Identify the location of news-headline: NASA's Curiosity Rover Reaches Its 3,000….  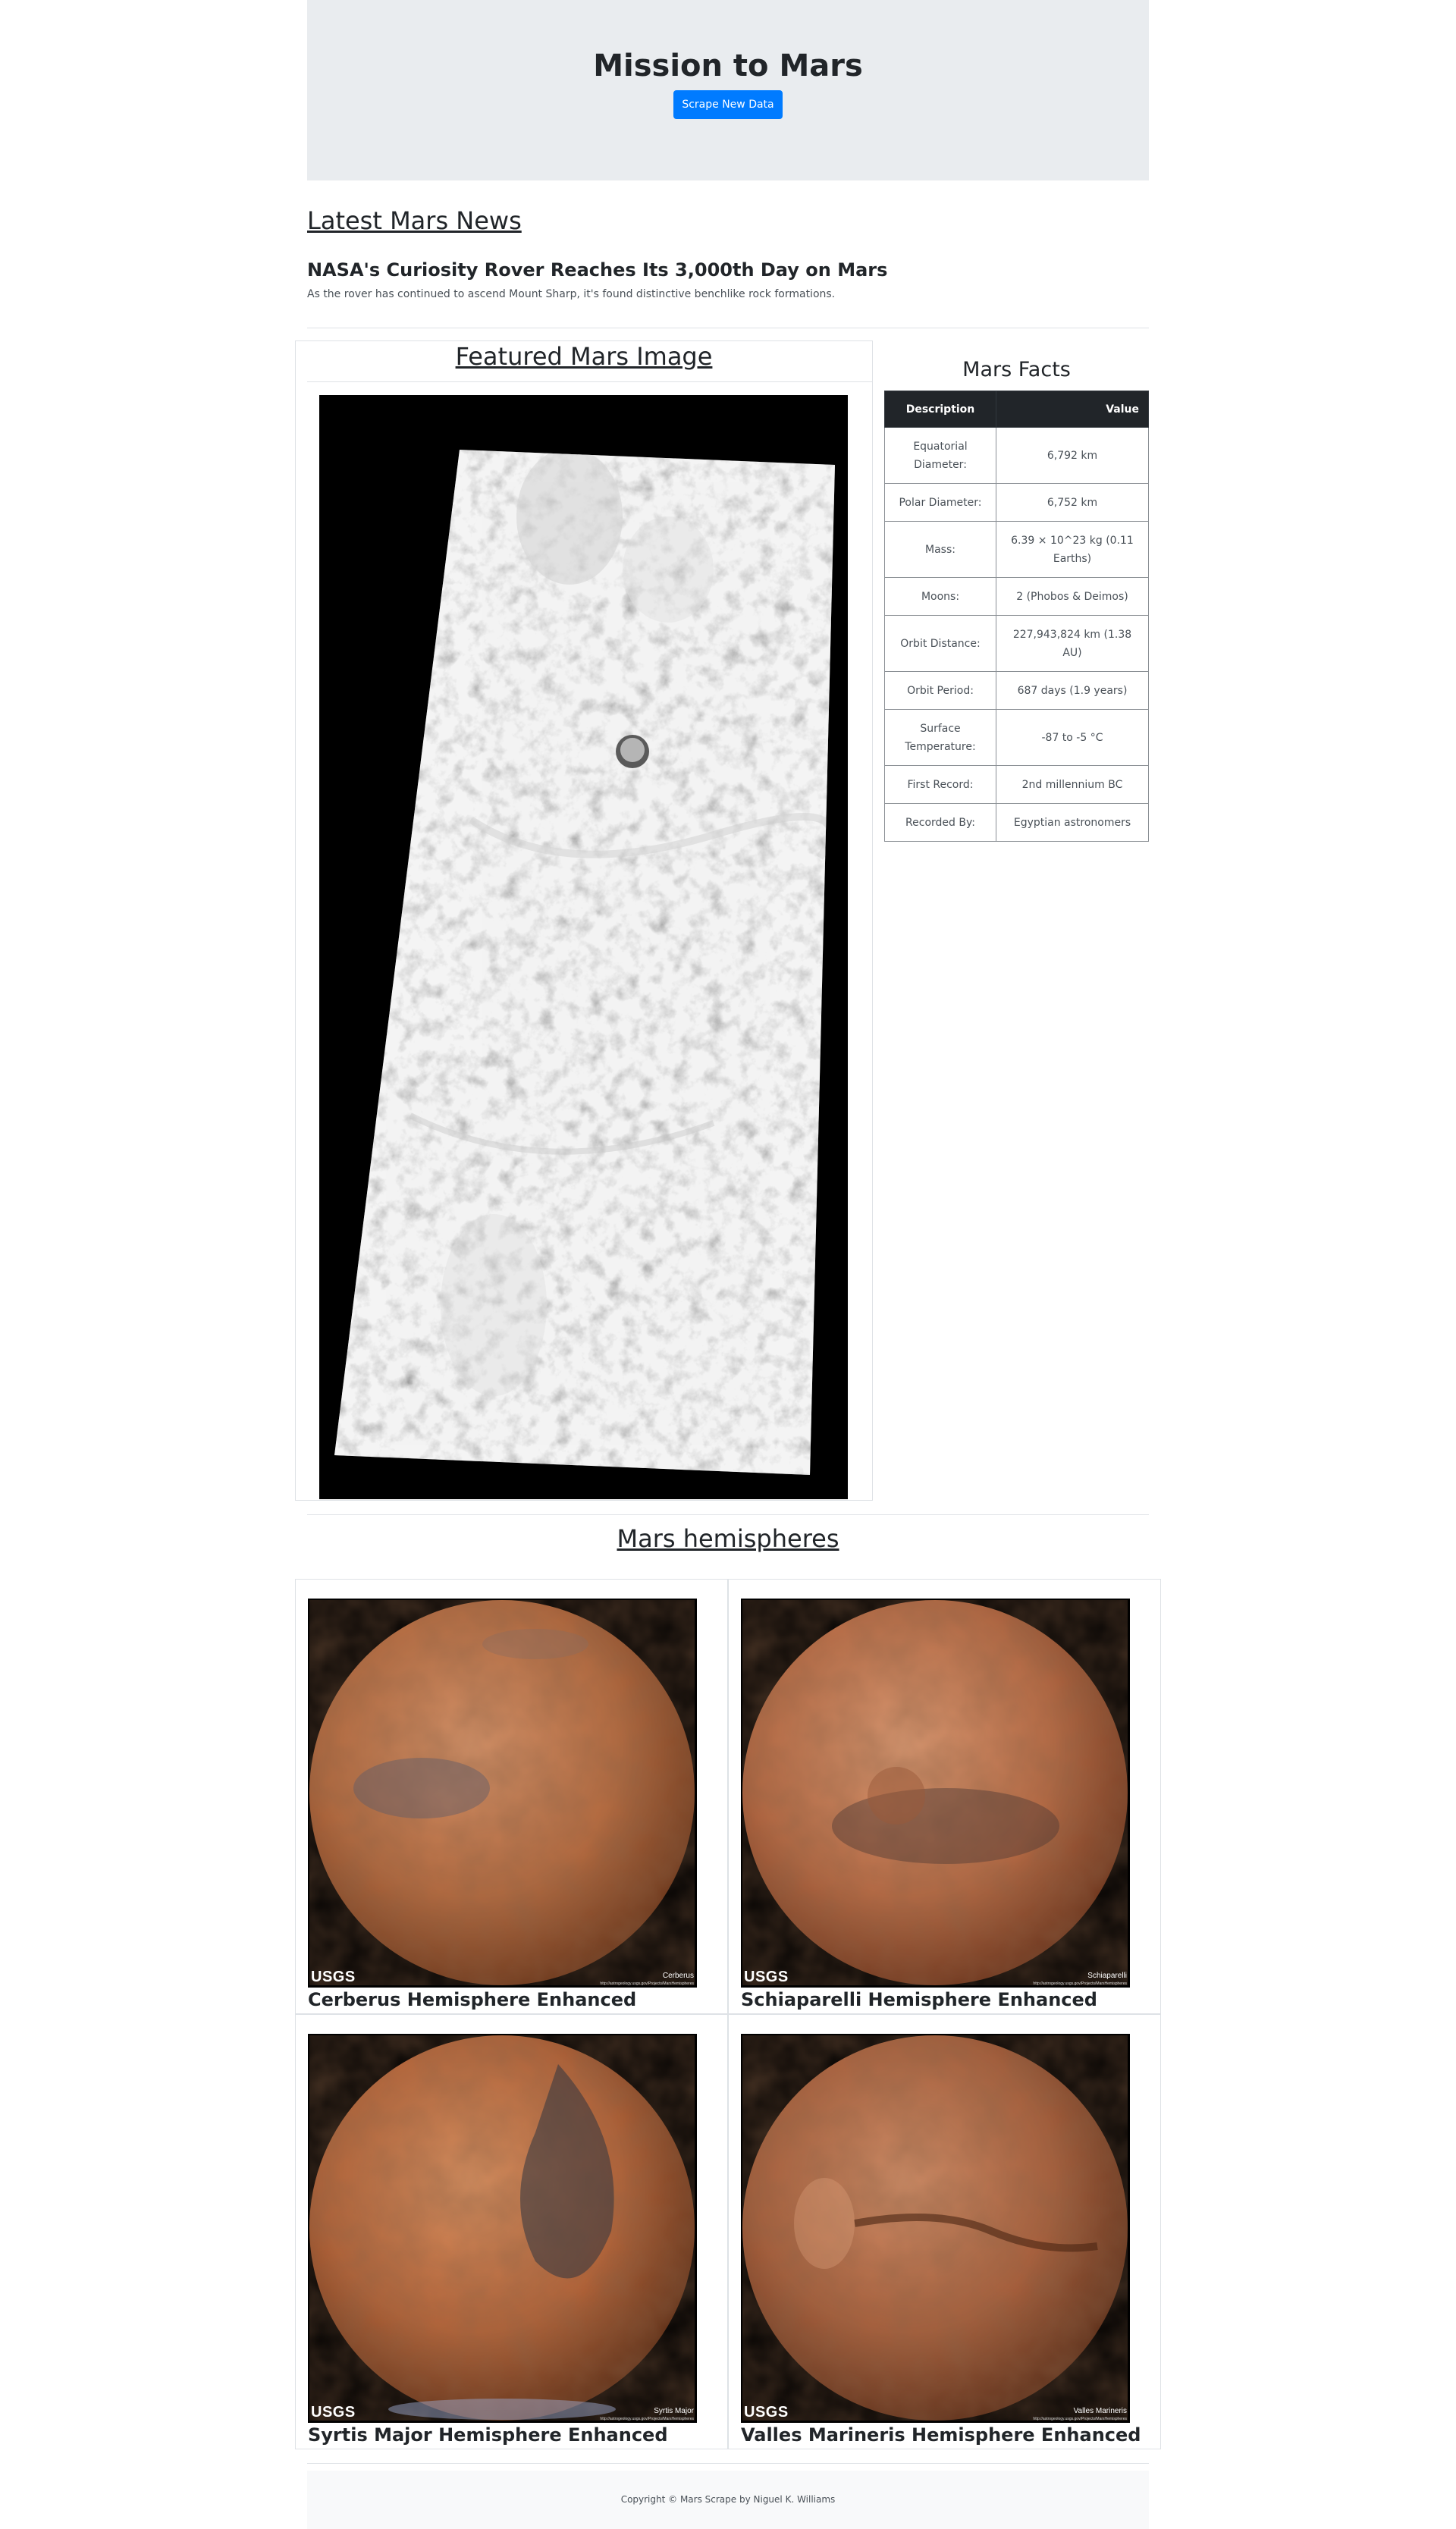
(597, 270).